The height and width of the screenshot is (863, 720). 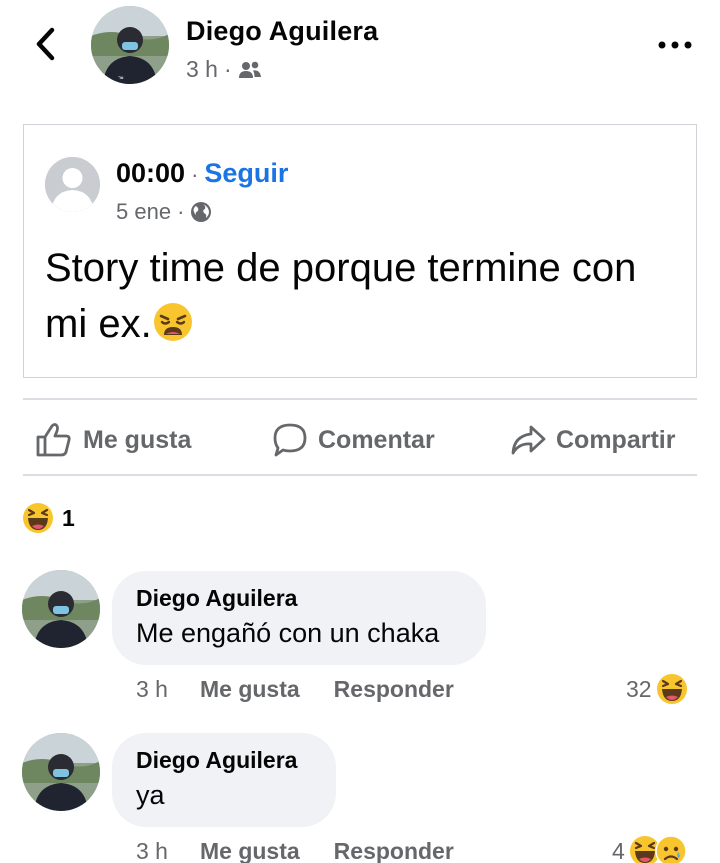 I want to click on share-button: Compartir, so click(x=592, y=440).